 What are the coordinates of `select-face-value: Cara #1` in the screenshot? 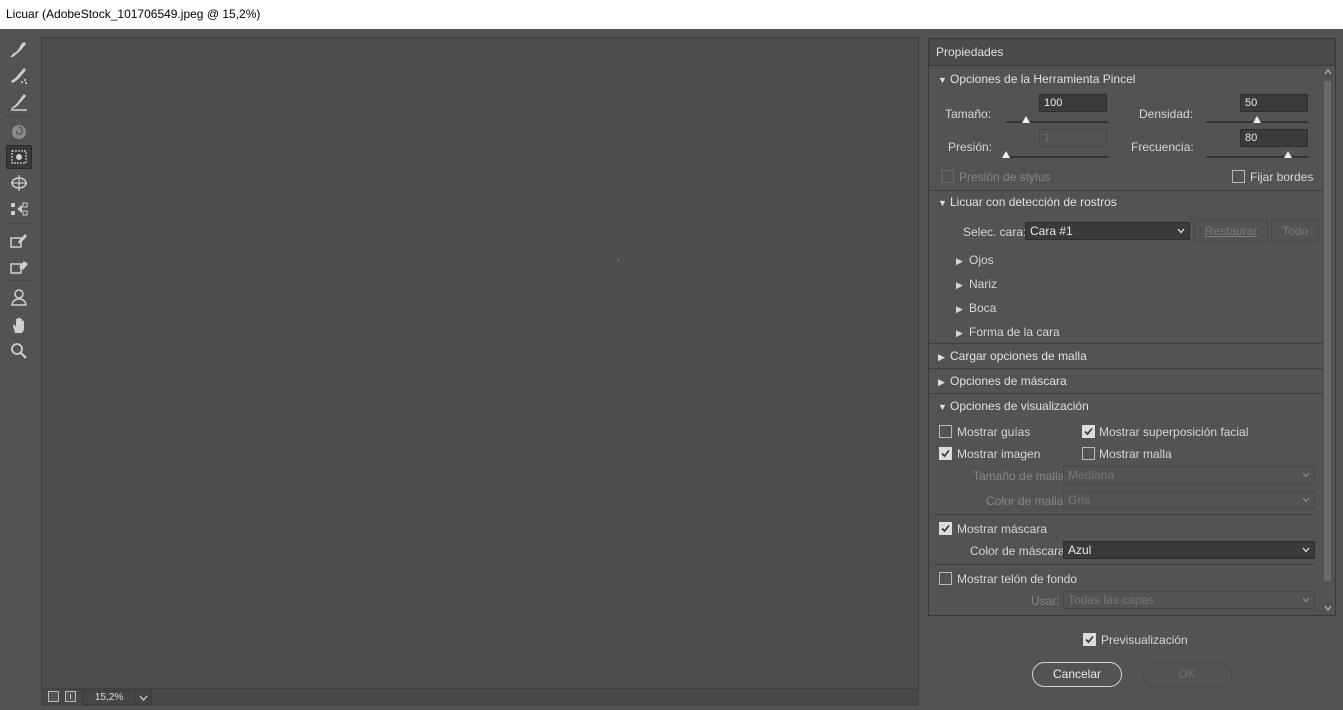 It's located at (1051, 231).